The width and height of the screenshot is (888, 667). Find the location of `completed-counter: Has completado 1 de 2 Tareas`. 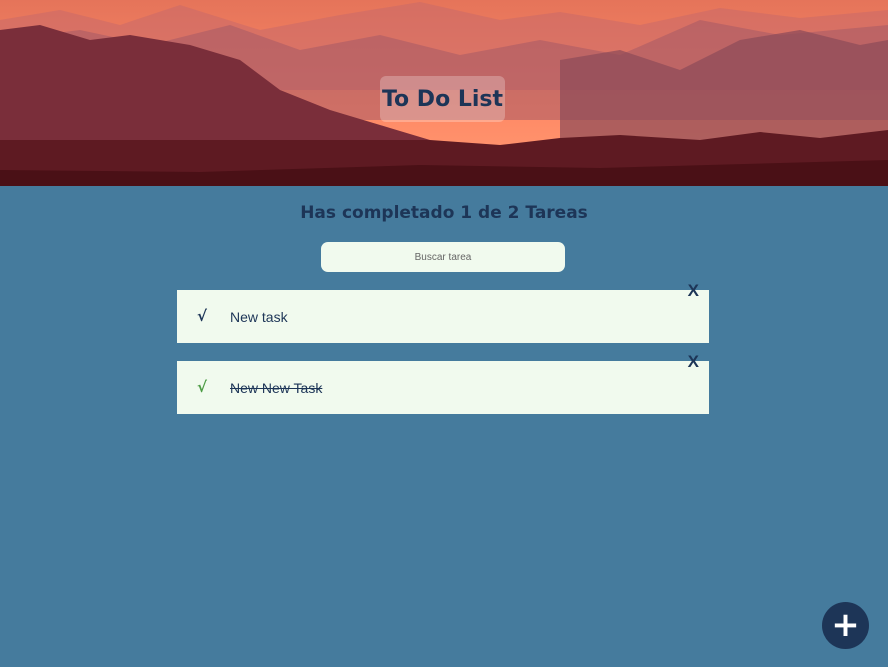

completed-counter: Has completado 1 de 2 Tareas is located at coordinates (444, 213).